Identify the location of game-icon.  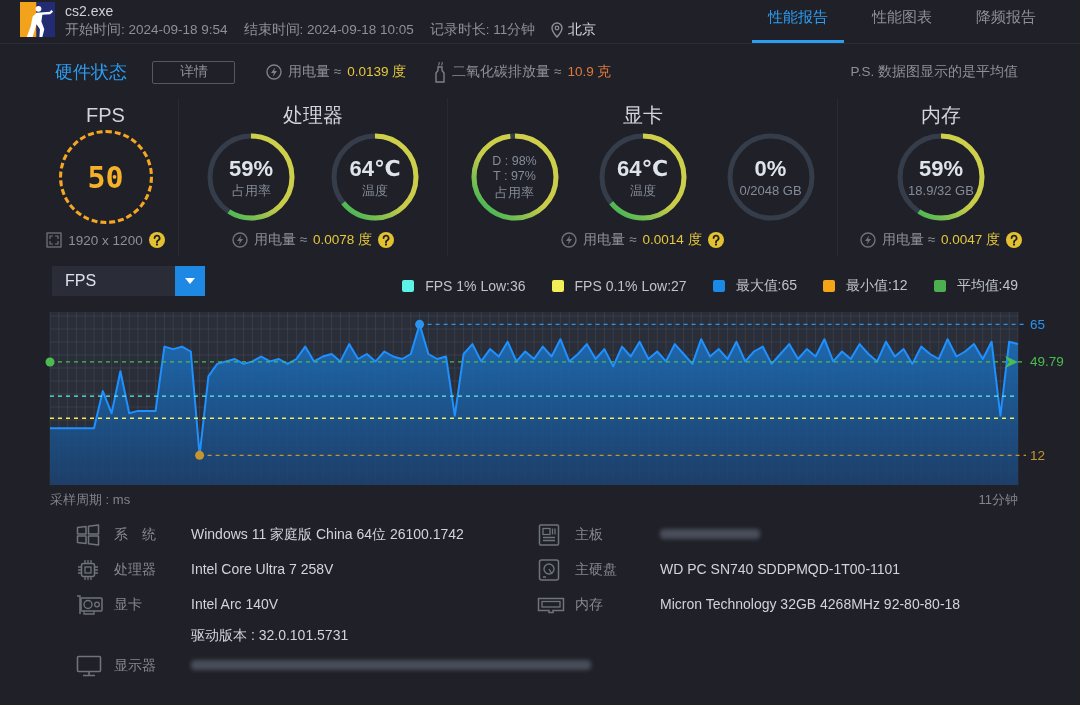
(37, 19).